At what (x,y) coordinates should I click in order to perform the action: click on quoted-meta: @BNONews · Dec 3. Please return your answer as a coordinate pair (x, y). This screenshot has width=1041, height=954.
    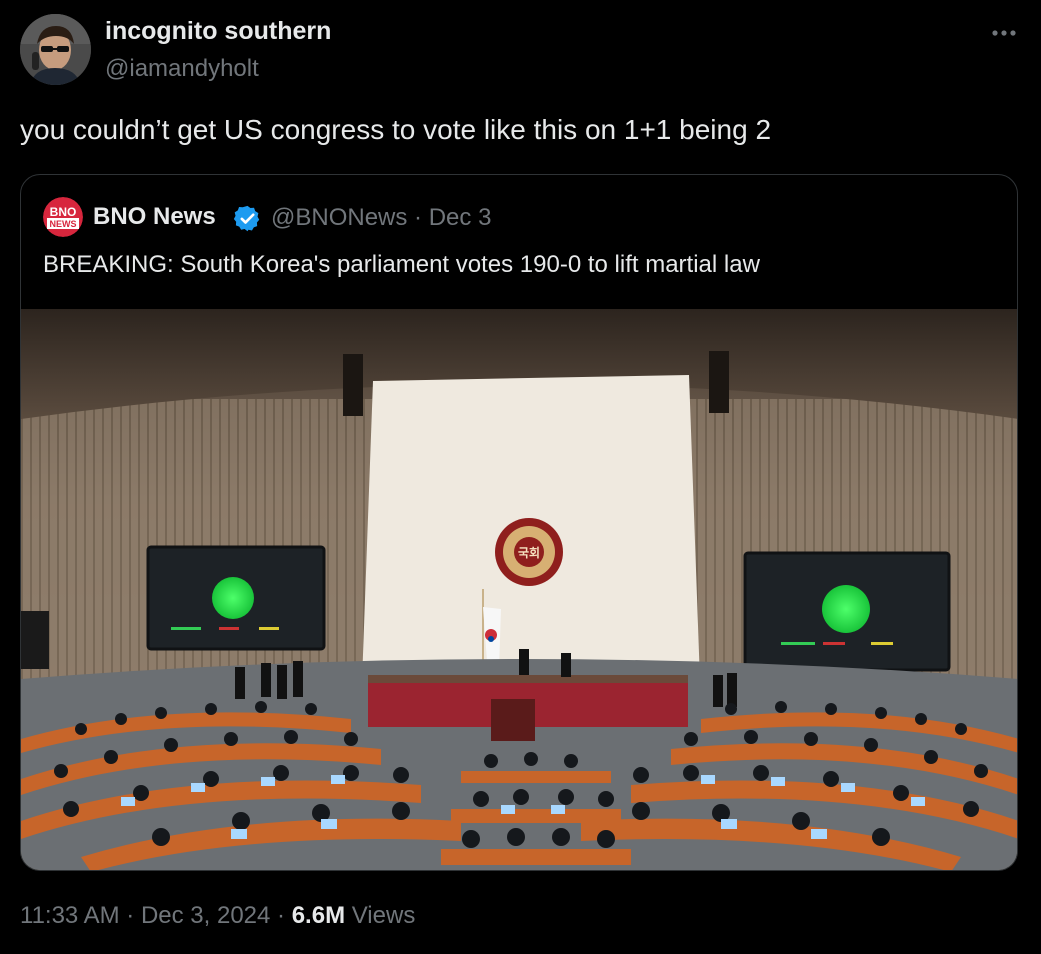
    Looking at the image, I should click on (381, 218).